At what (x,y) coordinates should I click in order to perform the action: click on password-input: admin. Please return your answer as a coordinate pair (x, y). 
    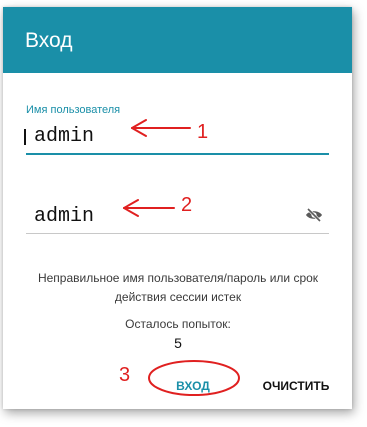
    Looking at the image, I should click on (134, 216).